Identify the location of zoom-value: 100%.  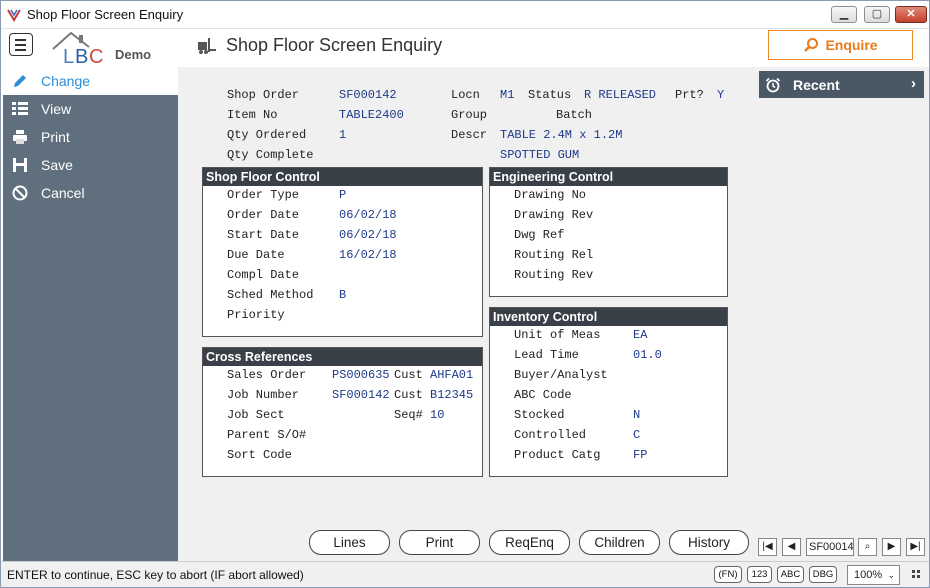
(868, 575).